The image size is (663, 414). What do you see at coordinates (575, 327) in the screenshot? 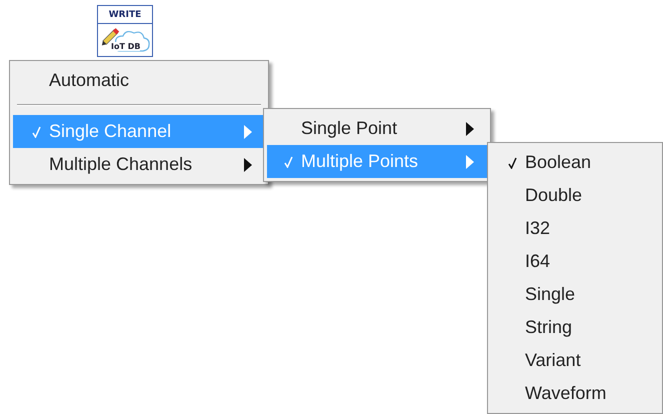
I see `menu-item: String` at bounding box center [575, 327].